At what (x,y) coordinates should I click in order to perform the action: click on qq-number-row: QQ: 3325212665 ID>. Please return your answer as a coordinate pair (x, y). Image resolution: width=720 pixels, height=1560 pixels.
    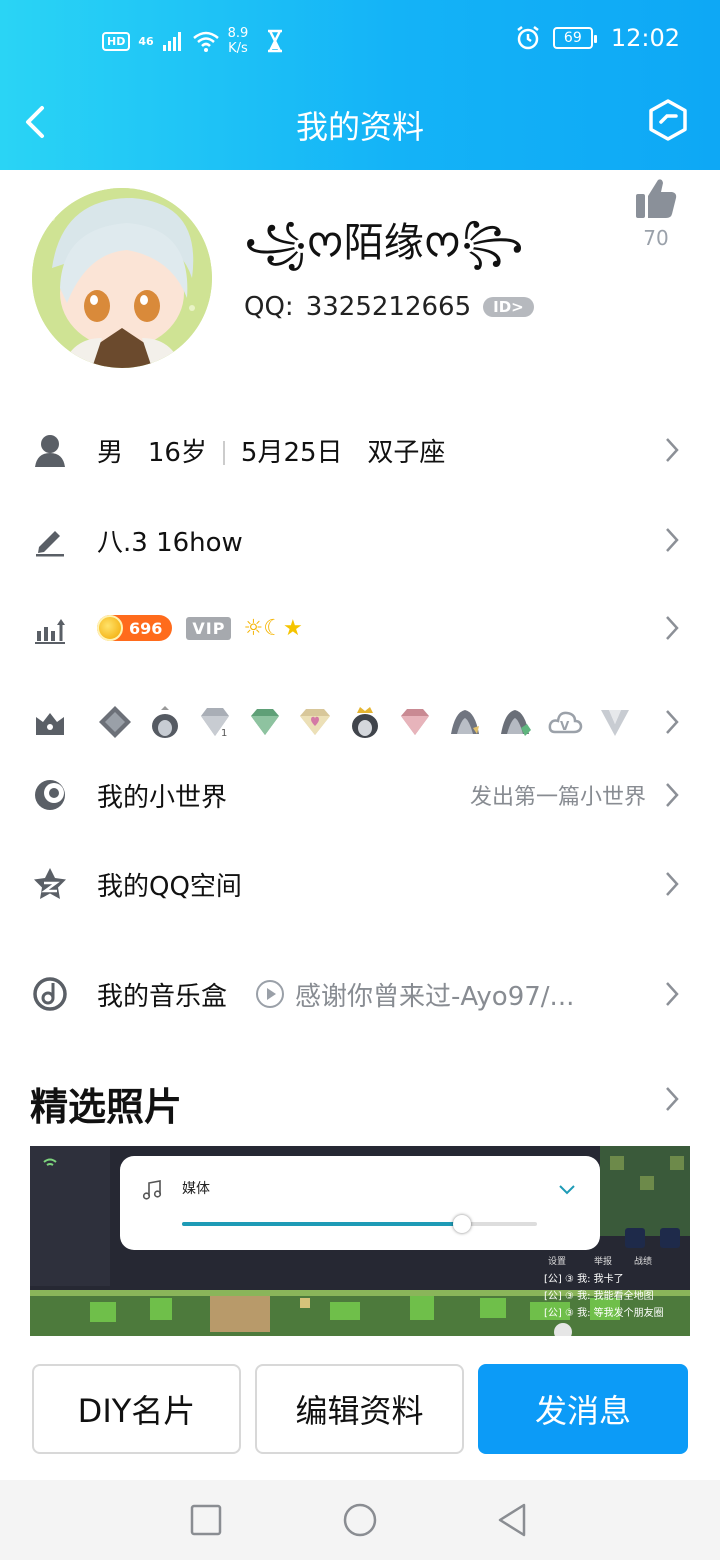
    Looking at the image, I should click on (389, 307).